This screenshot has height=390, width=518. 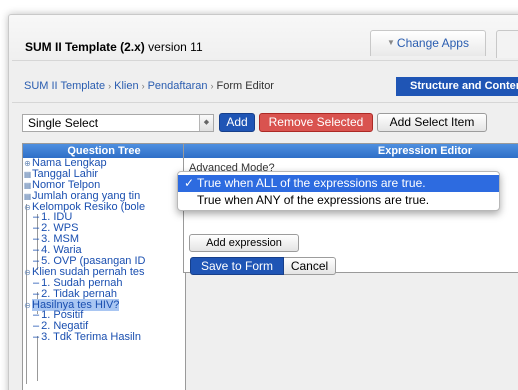 I want to click on question-type-select: Single Select ◆, so click(x=118, y=123).